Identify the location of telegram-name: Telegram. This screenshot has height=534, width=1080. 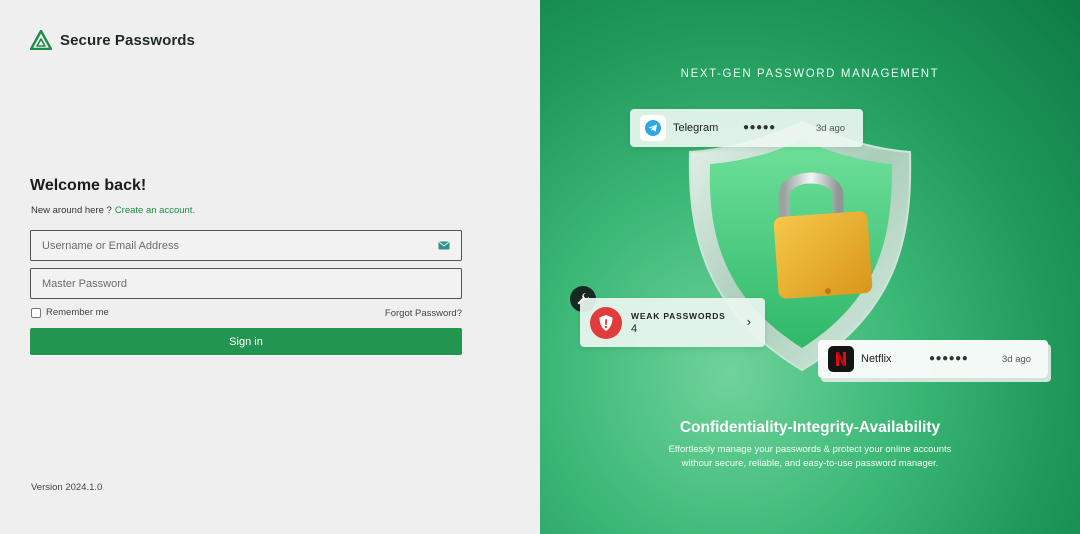
(696, 128).